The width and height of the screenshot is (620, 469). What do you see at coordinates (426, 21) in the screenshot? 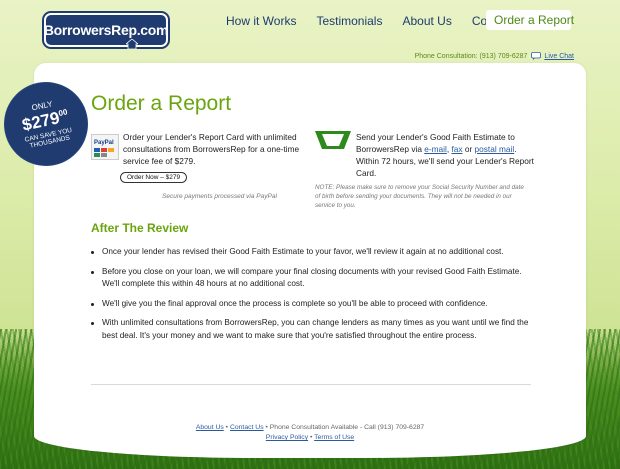
I see `nav-about-us: About Us` at bounding box center [426, 21].